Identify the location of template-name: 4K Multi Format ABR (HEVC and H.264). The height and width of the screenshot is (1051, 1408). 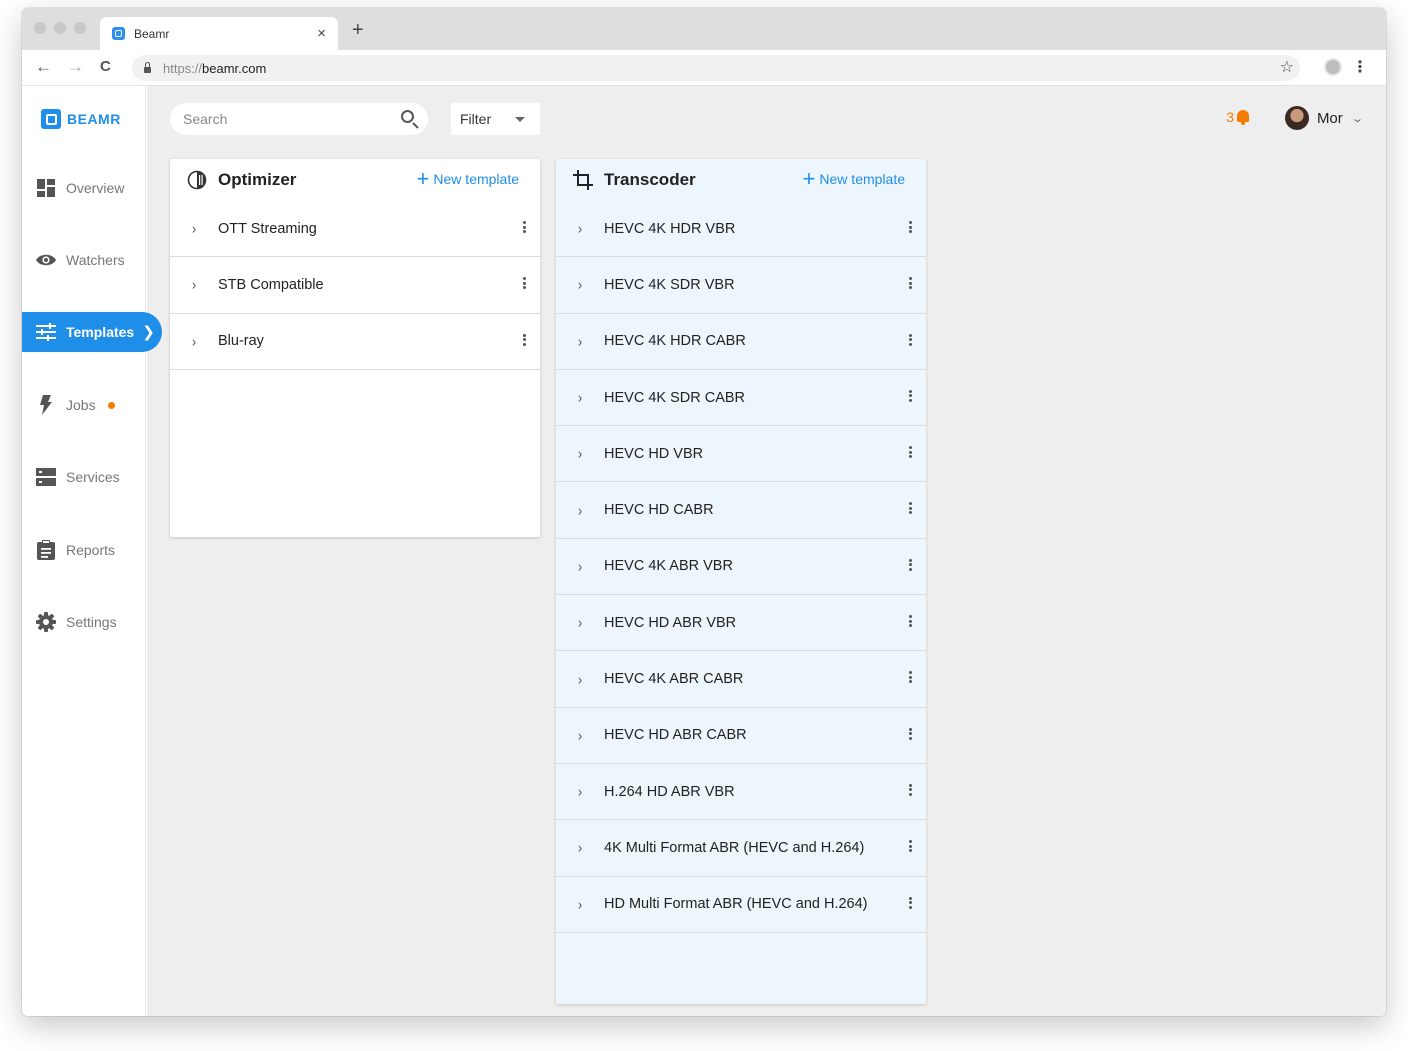
(734, 847).